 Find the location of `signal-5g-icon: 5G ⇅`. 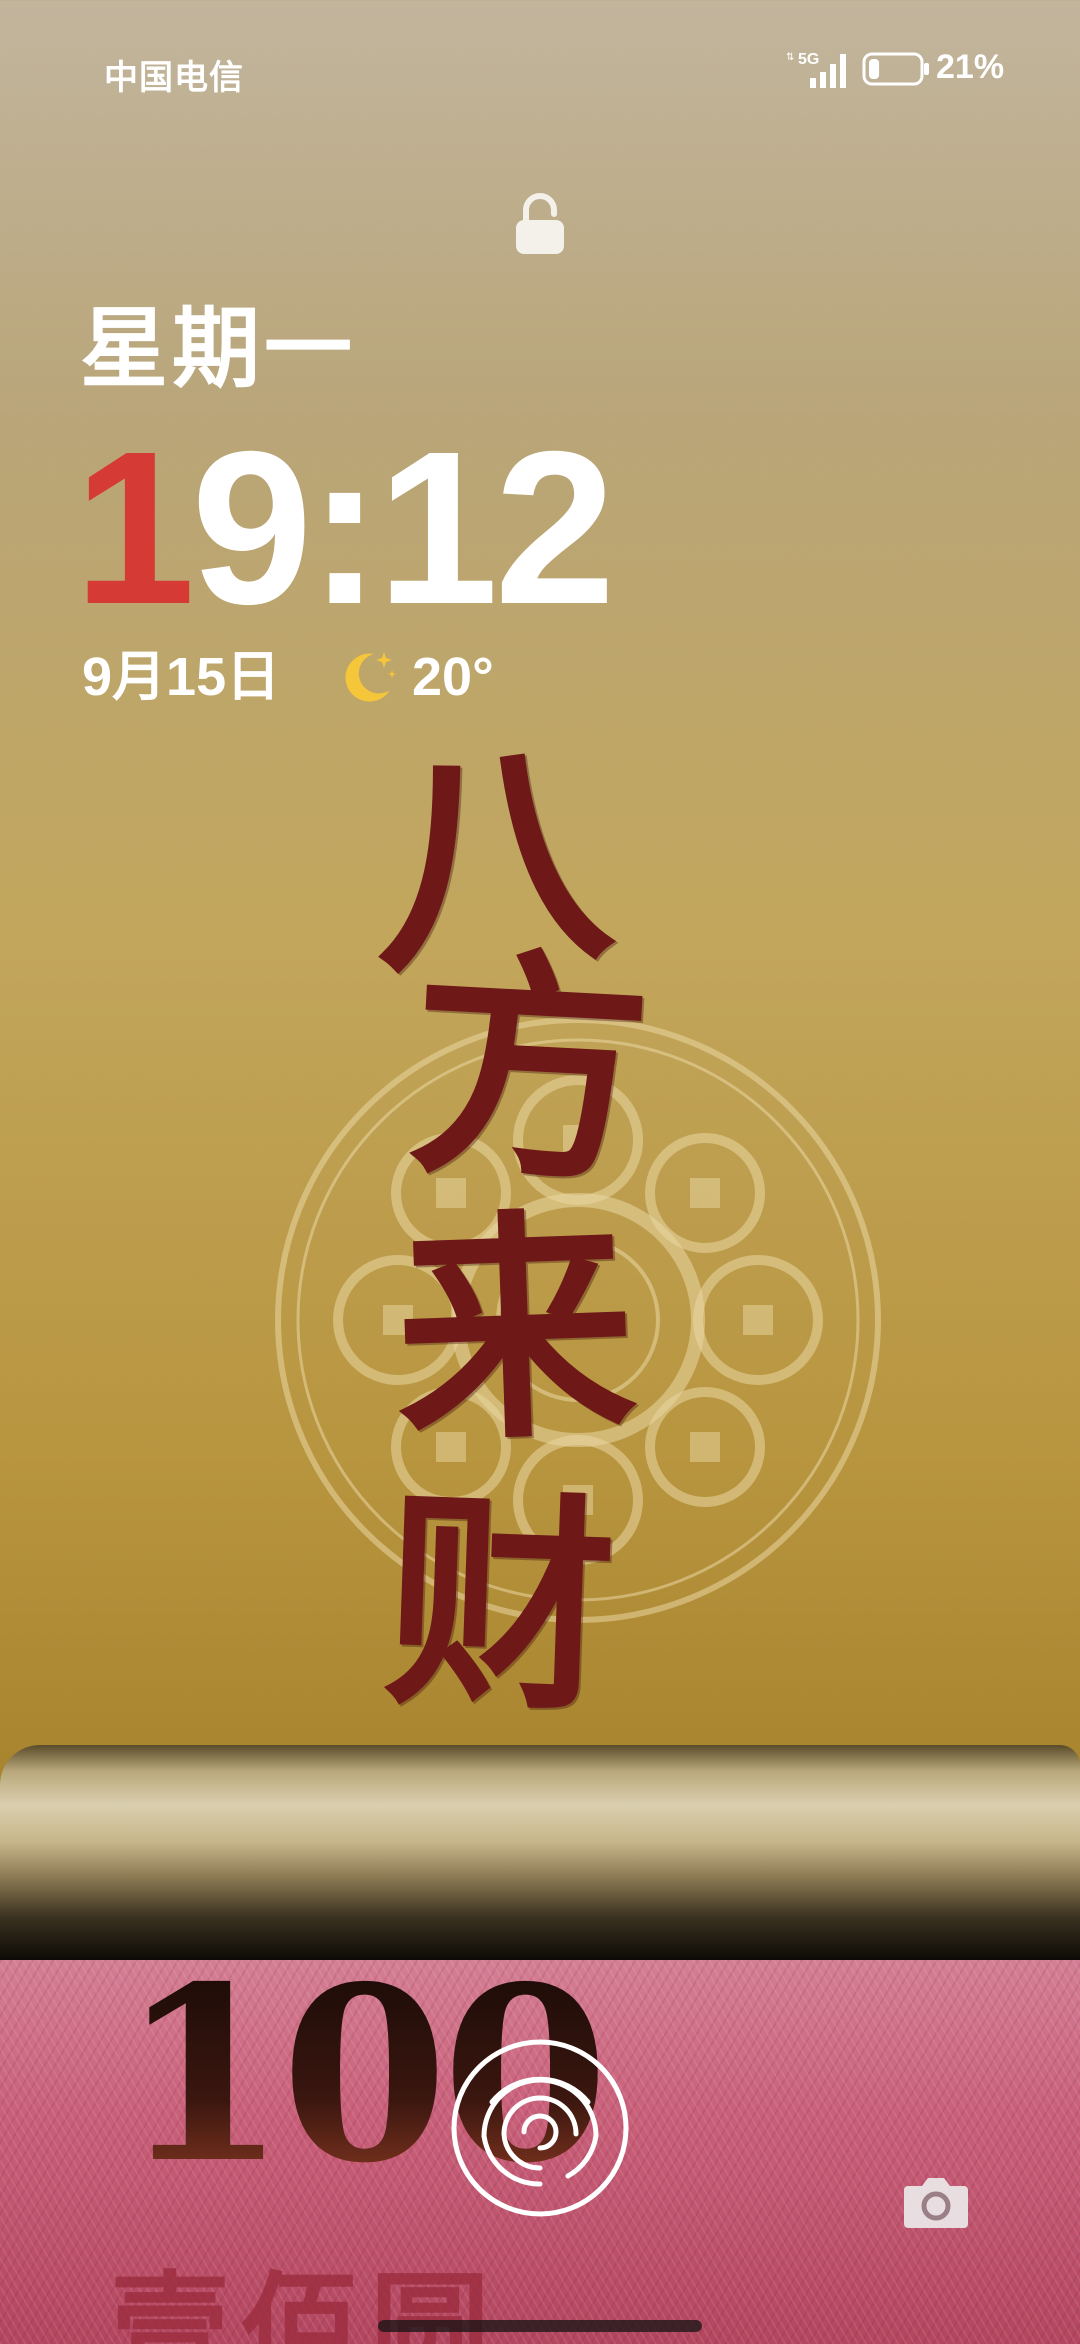

signal-5g-icon: 5G ⇅ is located at coordinates (816, 69).